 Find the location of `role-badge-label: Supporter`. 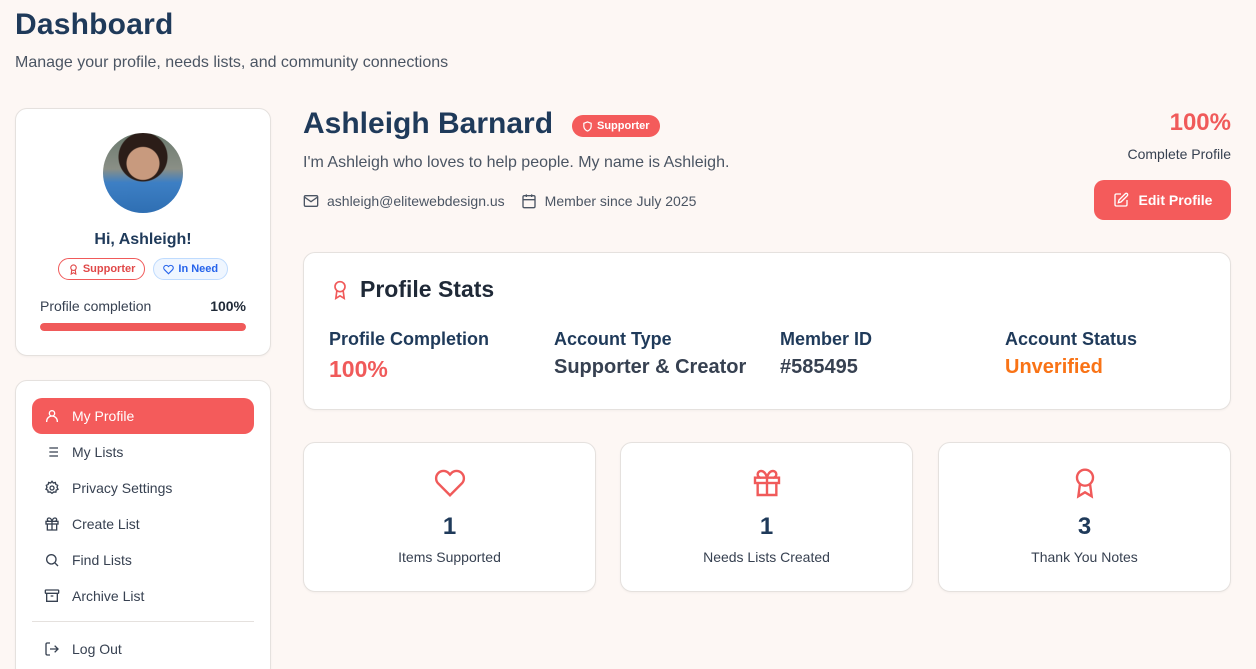

role-badge-label: Supporter is located at coordinates (623, 126).